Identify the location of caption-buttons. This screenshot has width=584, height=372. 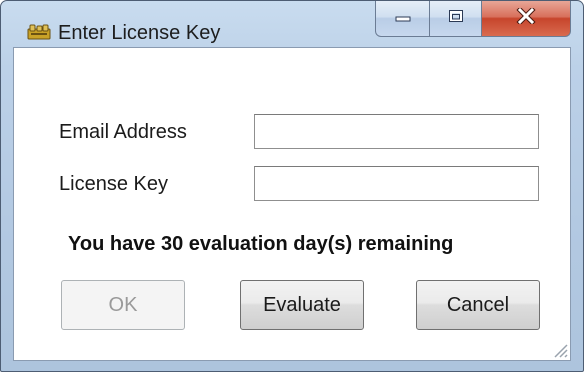
(473, 19).